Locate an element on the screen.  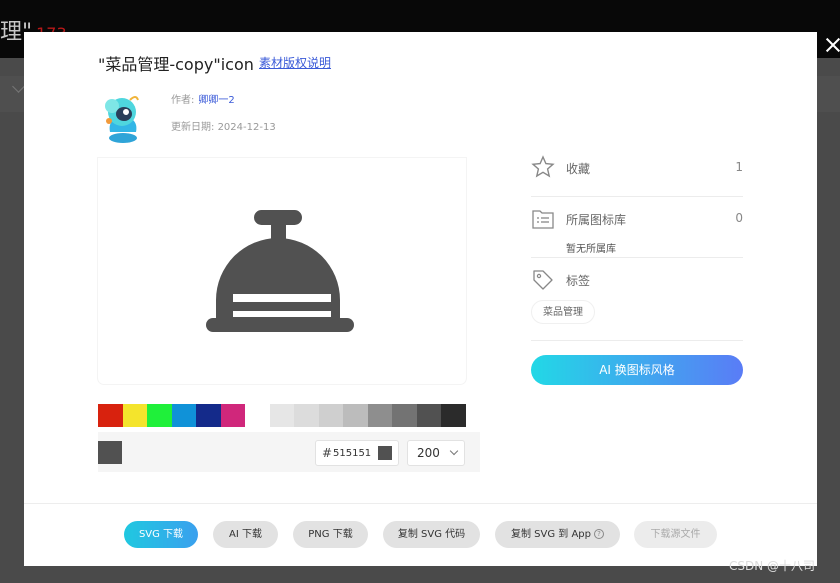
tag-icon is located at coordinates (543, 280).